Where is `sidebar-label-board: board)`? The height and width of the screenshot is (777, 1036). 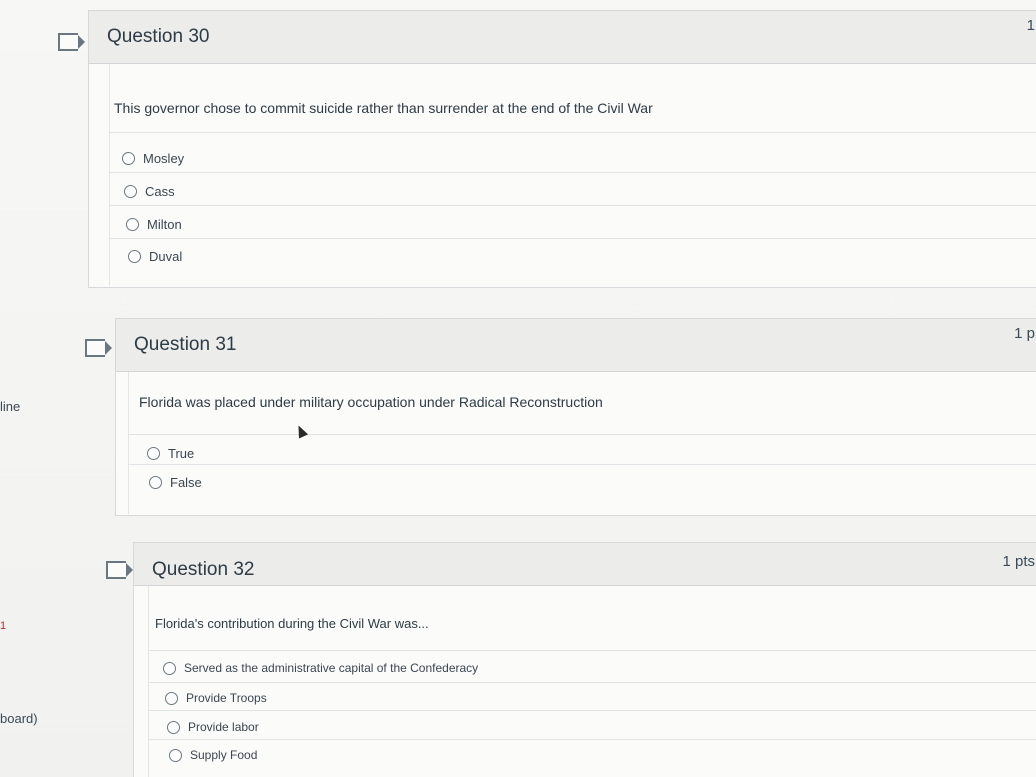
sidebar-label-board: board) is located at coordinates (19, 718).